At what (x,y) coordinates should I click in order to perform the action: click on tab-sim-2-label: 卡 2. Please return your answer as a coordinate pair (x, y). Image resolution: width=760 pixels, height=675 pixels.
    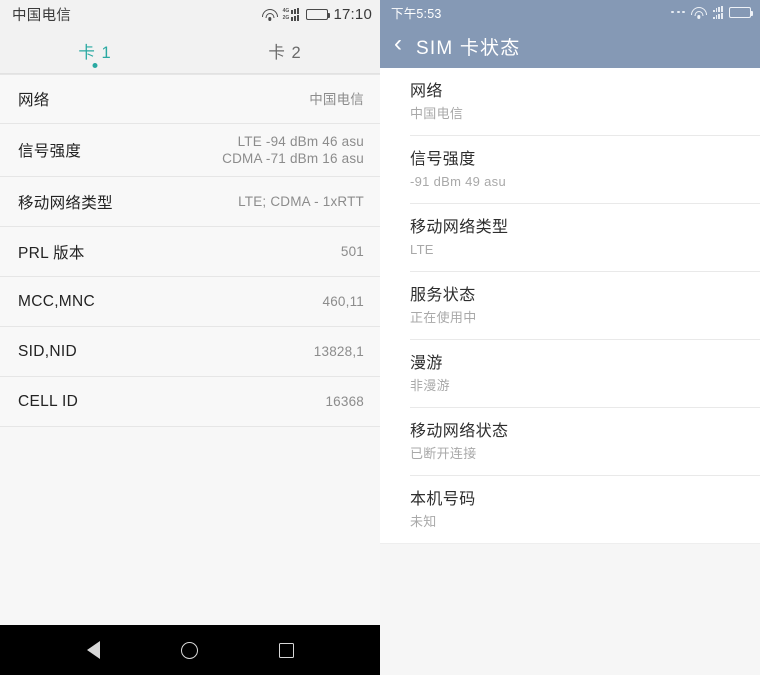
    Looking at the image, I should click on (285, 52).